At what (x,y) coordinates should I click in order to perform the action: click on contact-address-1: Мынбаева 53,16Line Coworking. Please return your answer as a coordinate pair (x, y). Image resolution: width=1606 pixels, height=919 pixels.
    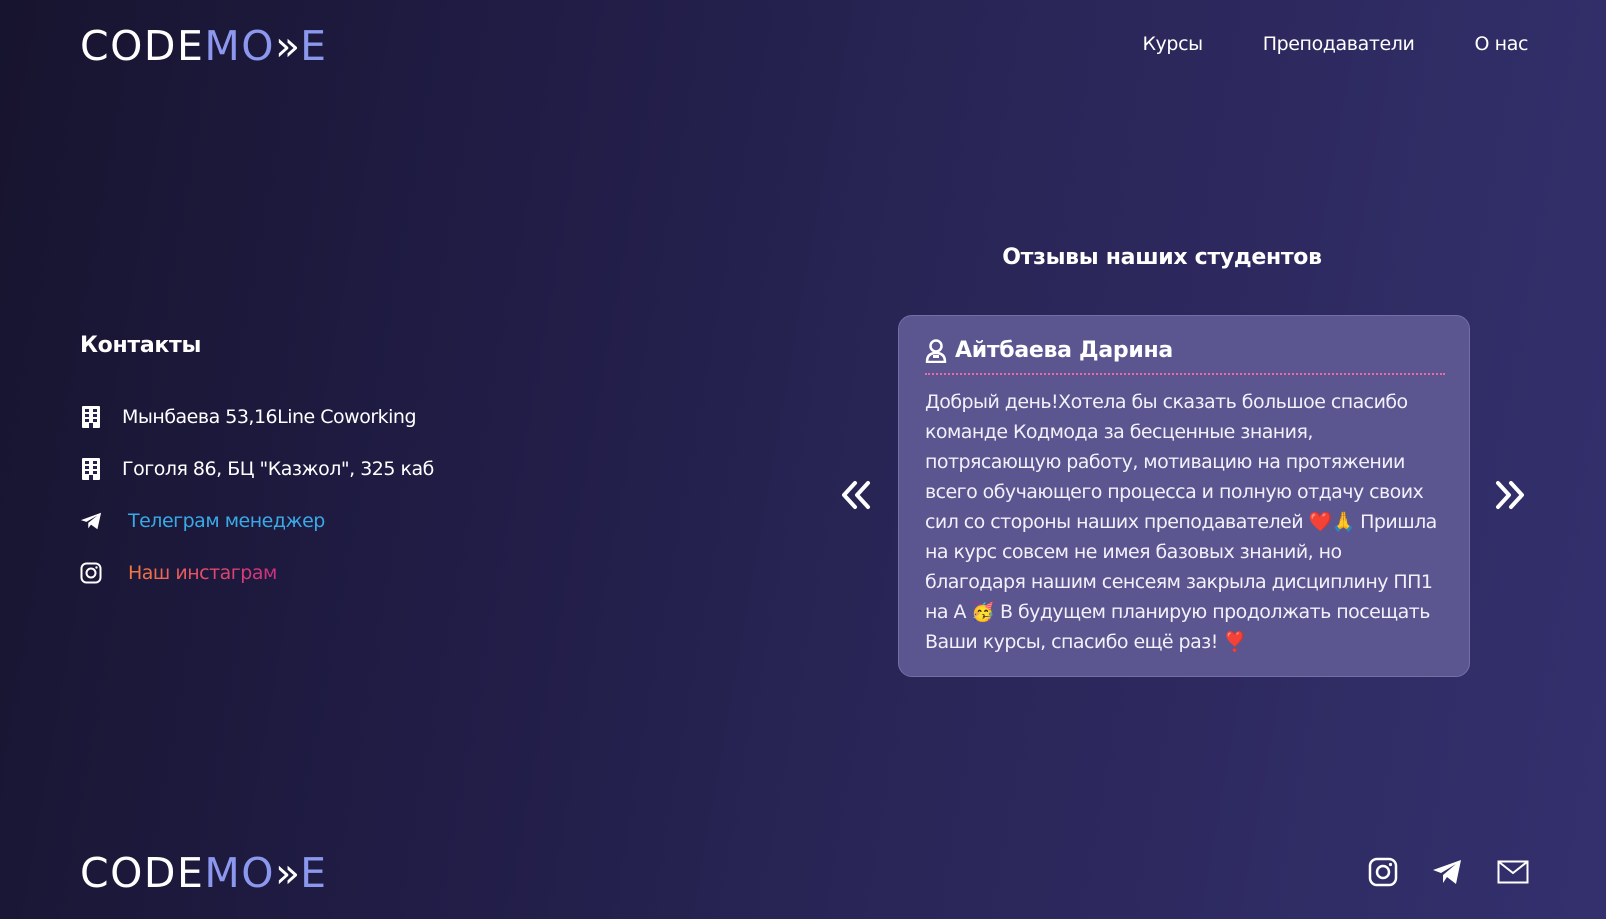
    Looking at the image, I should click on (248, 417).